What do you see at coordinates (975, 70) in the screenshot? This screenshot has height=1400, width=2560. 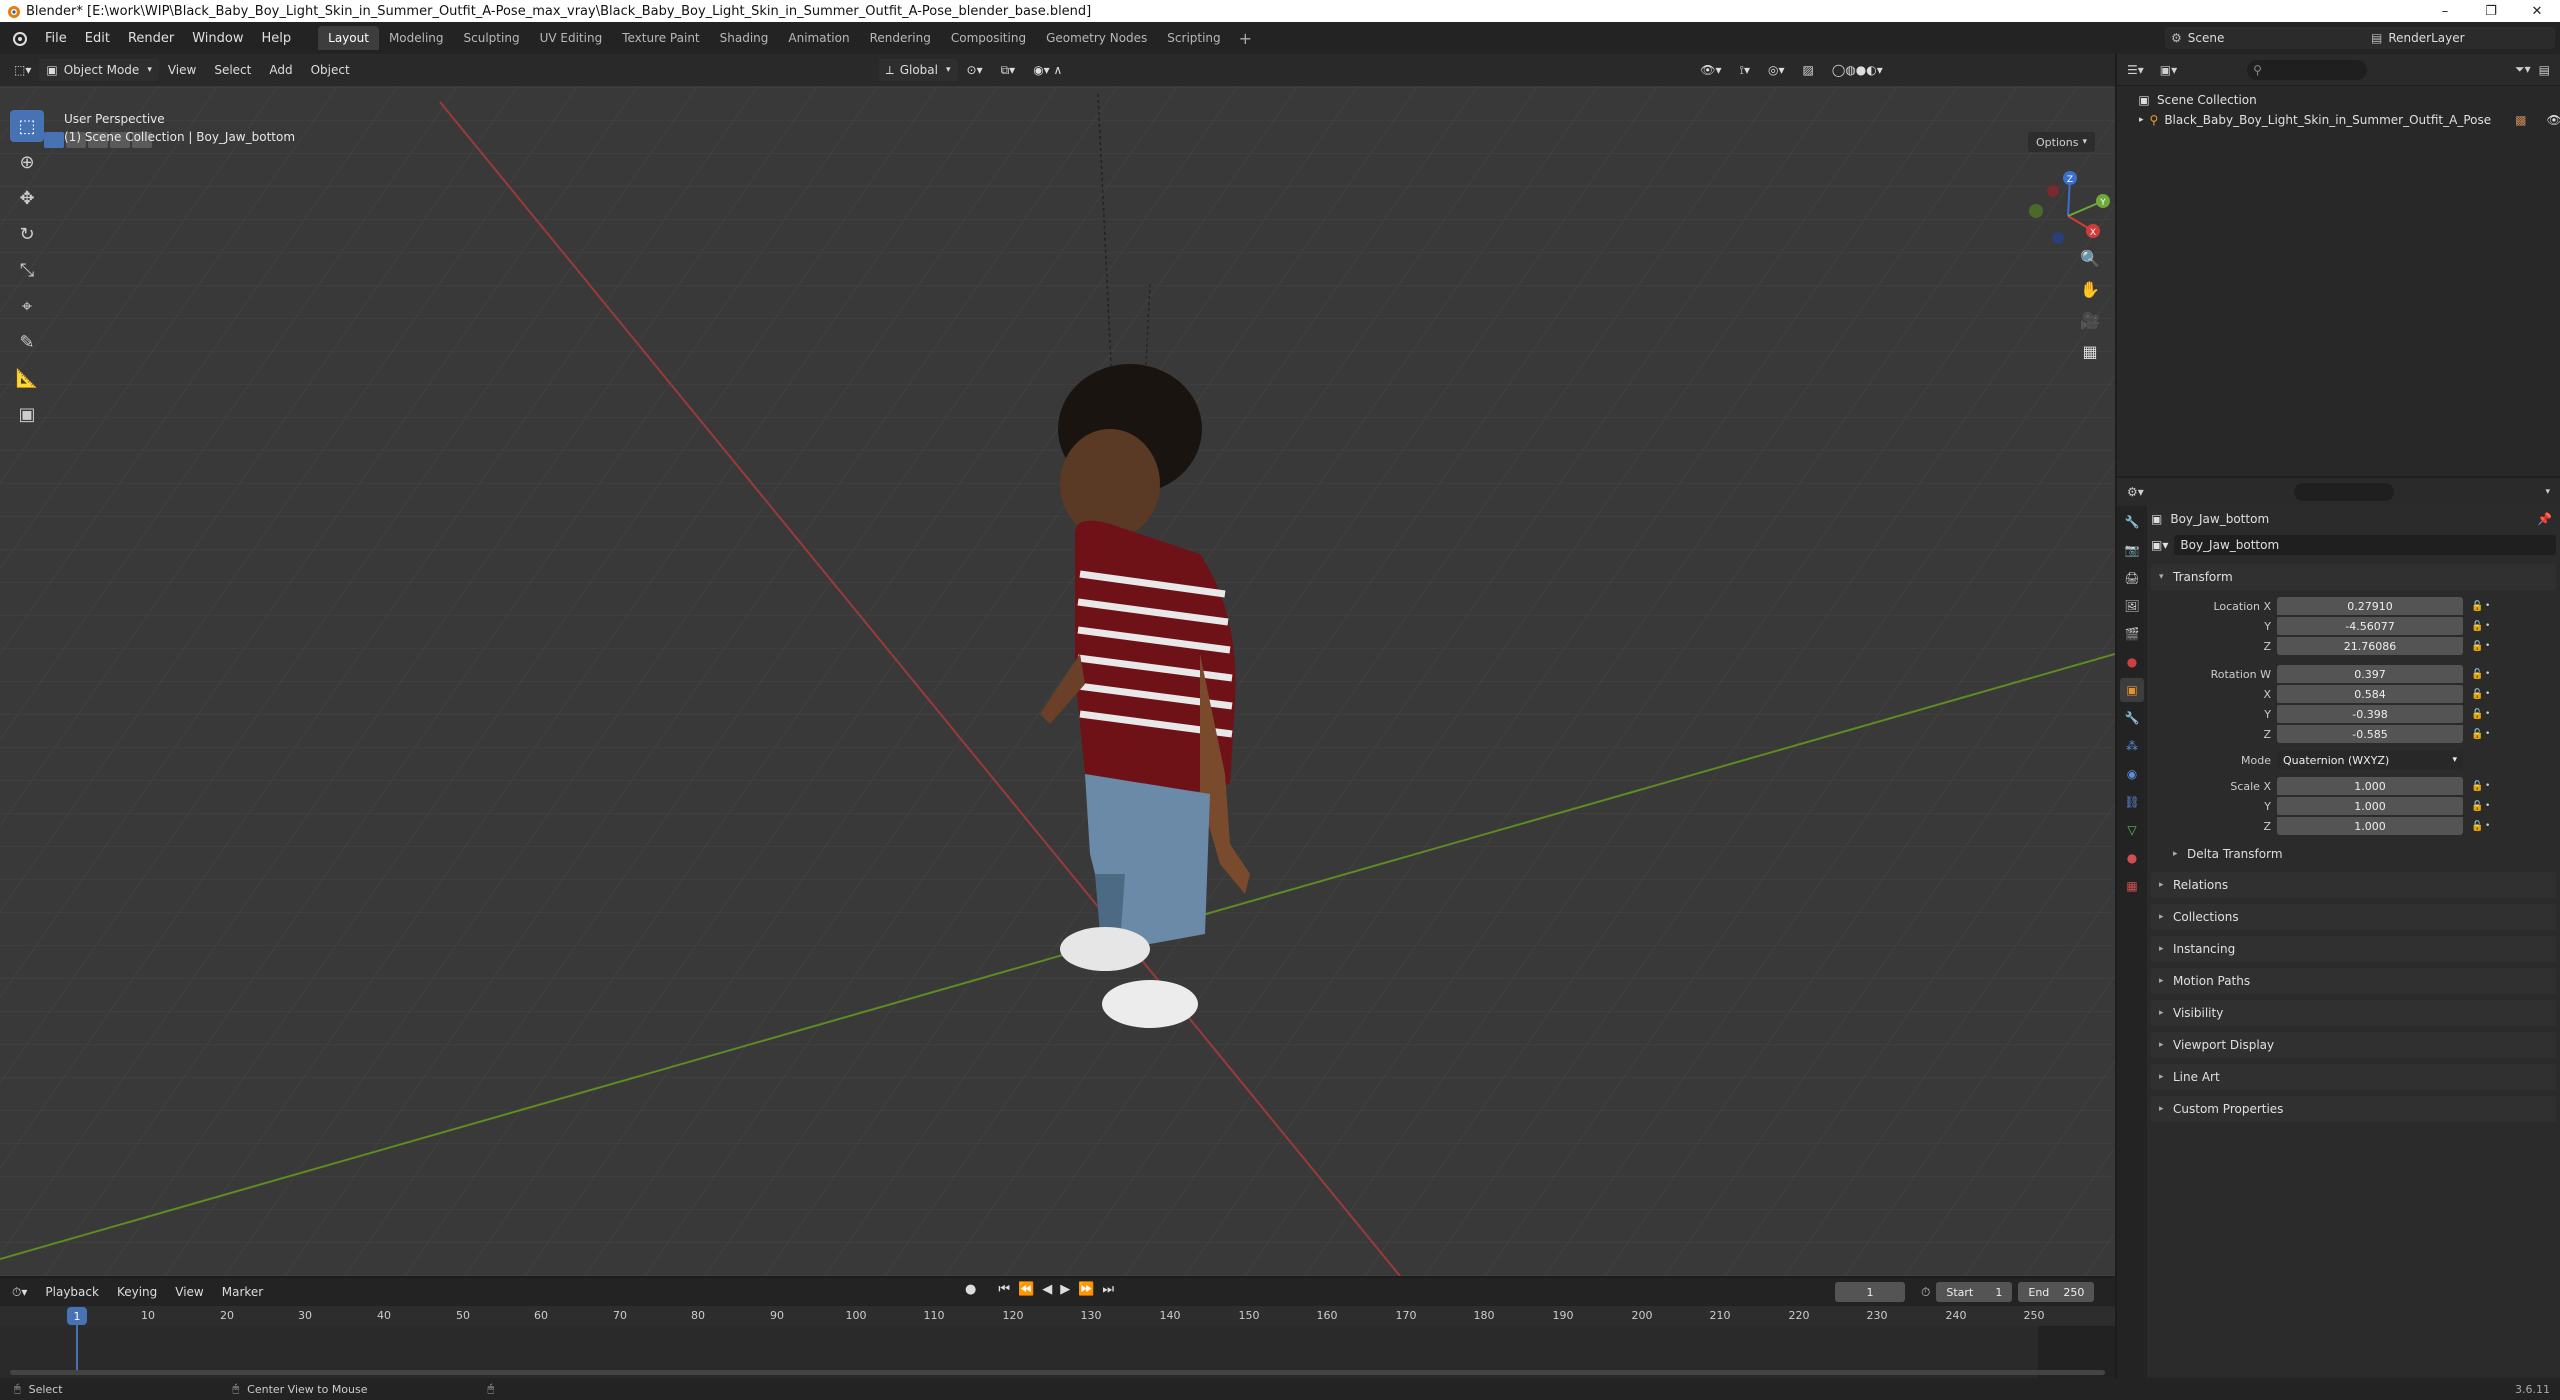 I see `pivot-icon: ⊙▾` at bounding box center [975, 70].